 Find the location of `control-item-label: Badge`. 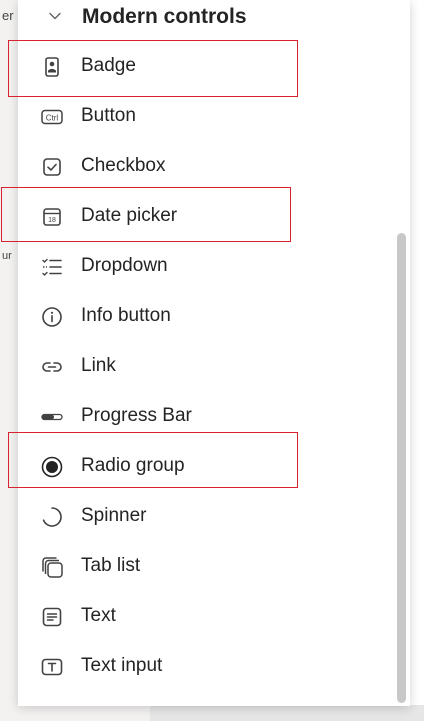

control-item-label: Badge is located at coordinates (108, 65).